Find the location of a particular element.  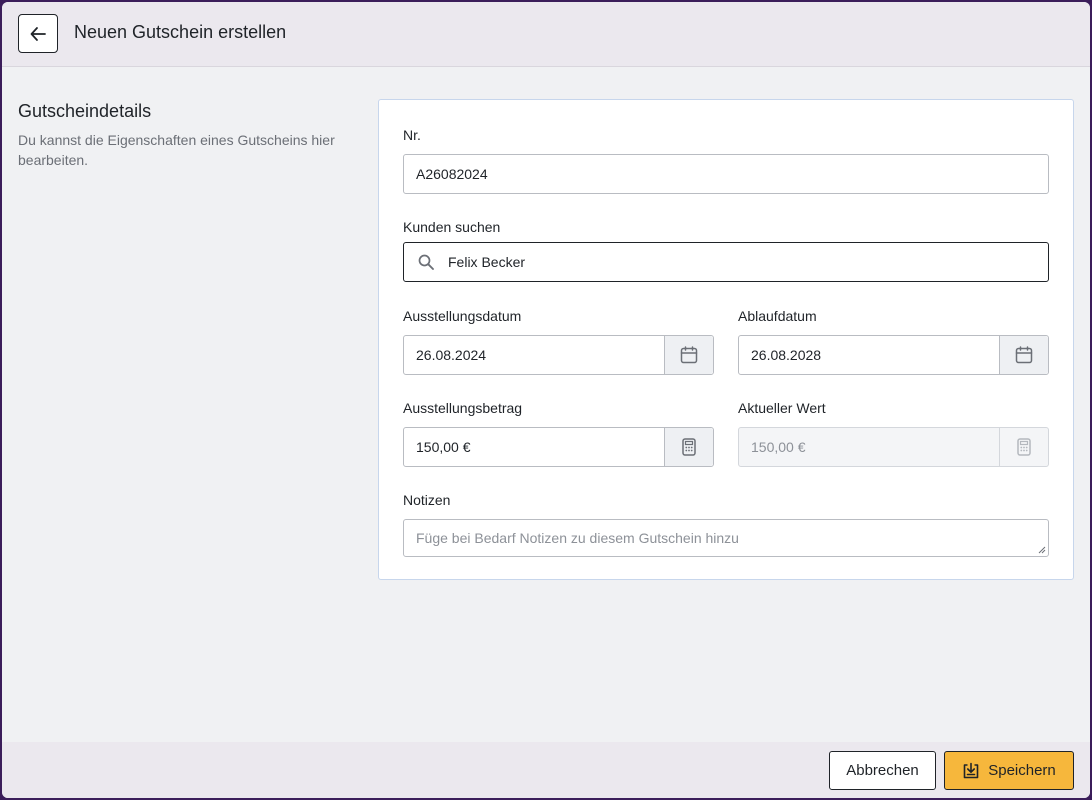

current-value-label: Aktueller Wert is located at coordinates (782, 408).